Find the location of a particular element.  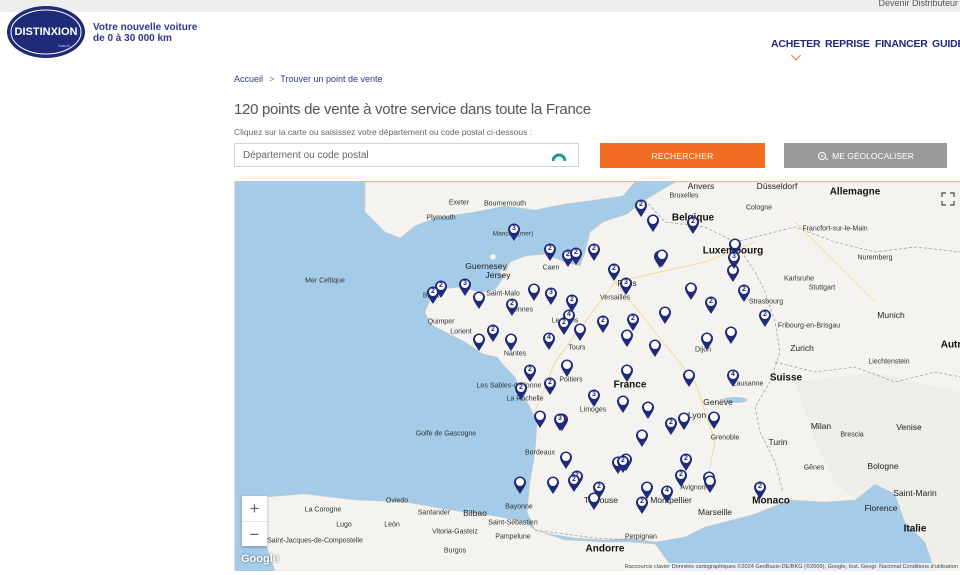

map-label-saint-marin: Saint-Marin is located at coordinates (915, 493).